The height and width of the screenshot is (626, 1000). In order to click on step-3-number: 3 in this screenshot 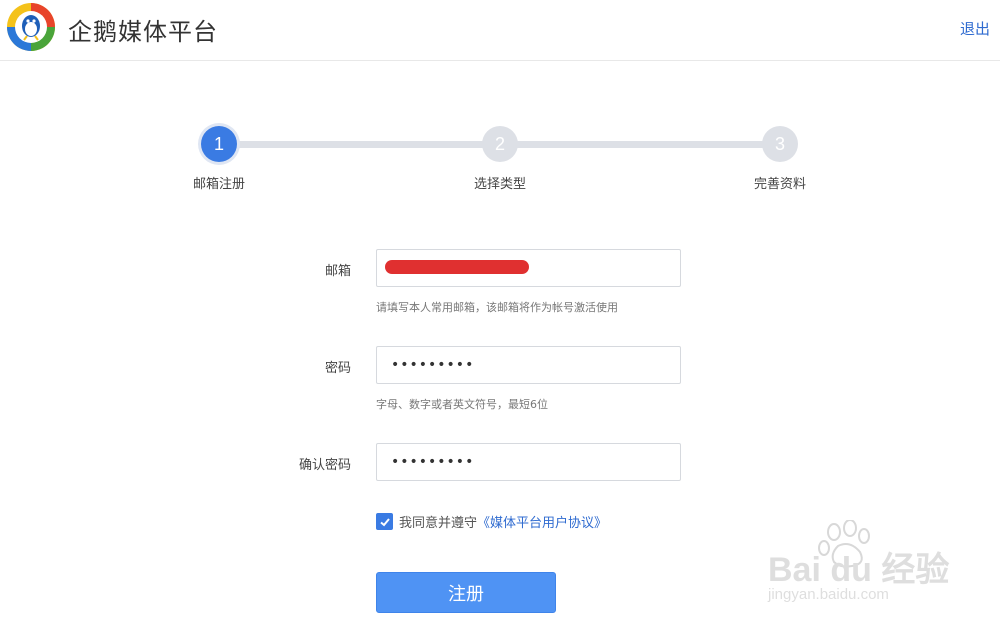, I will do `click(779, 143)`.